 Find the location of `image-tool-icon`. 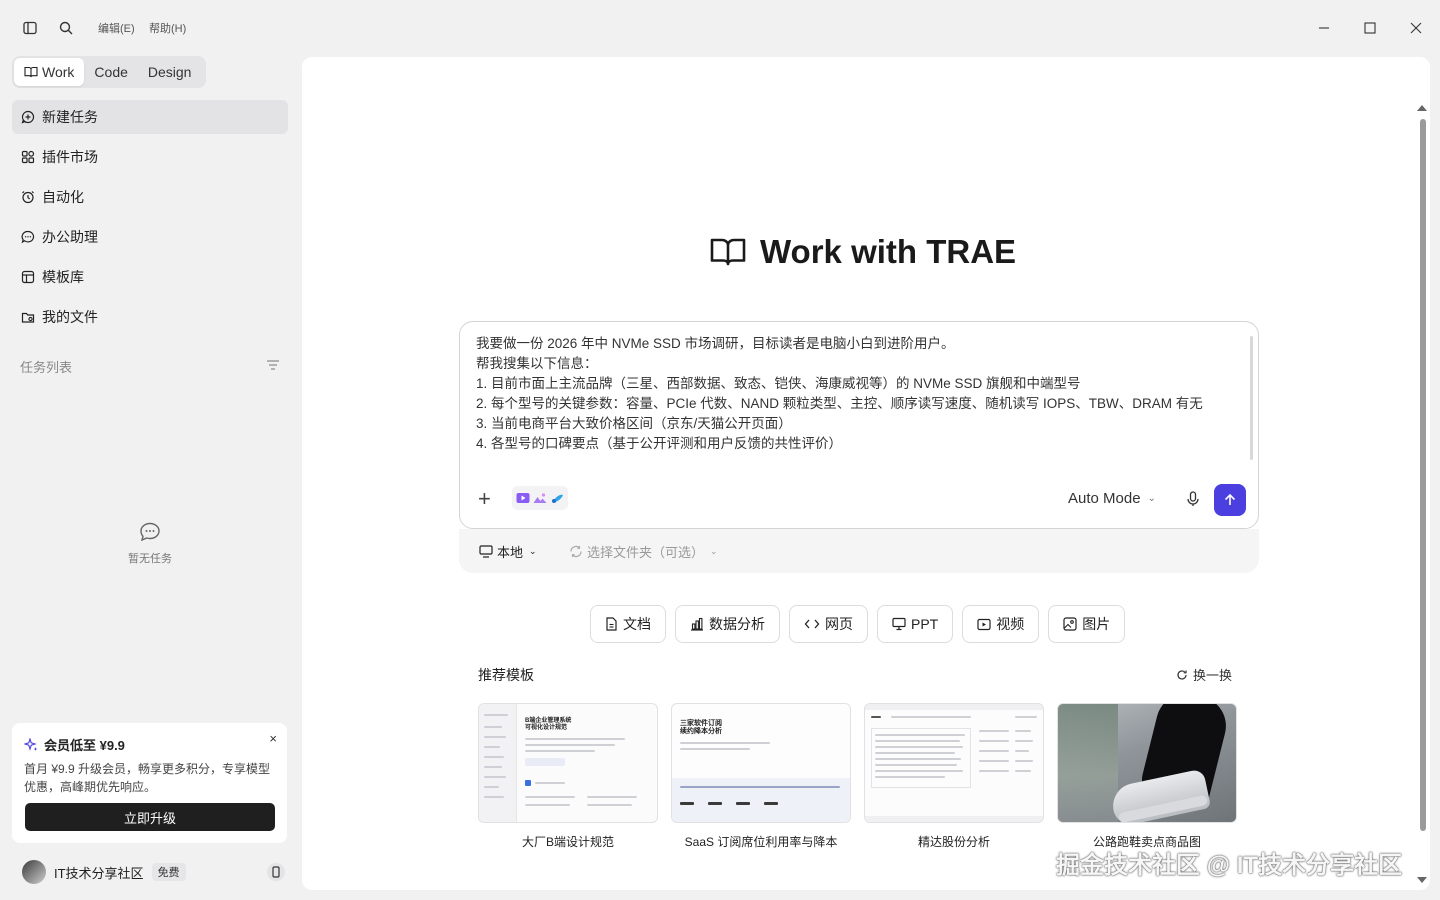

image-tool-icon is located at coordinates (540, 498).